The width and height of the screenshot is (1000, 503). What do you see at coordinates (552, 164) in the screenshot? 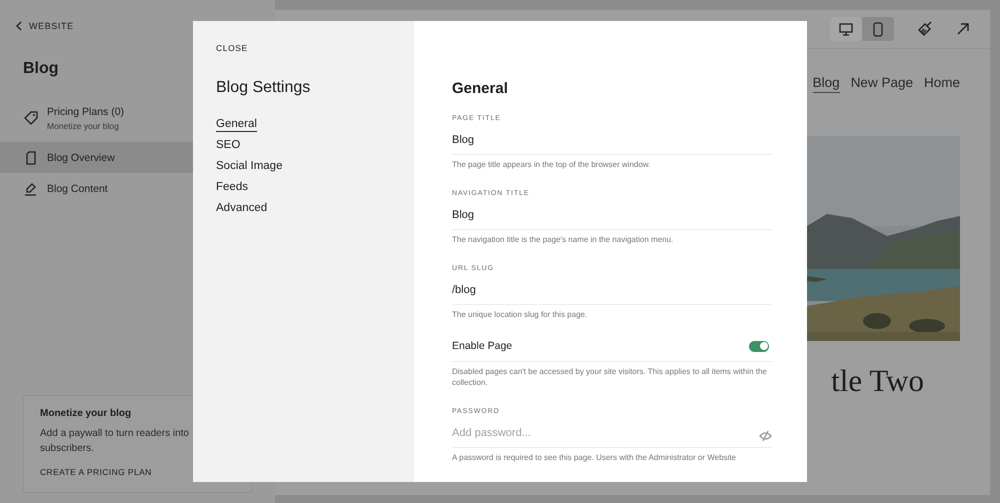
I see `help-text: The page title appears in the top of the browser window.` at bounding box center [552, 164].